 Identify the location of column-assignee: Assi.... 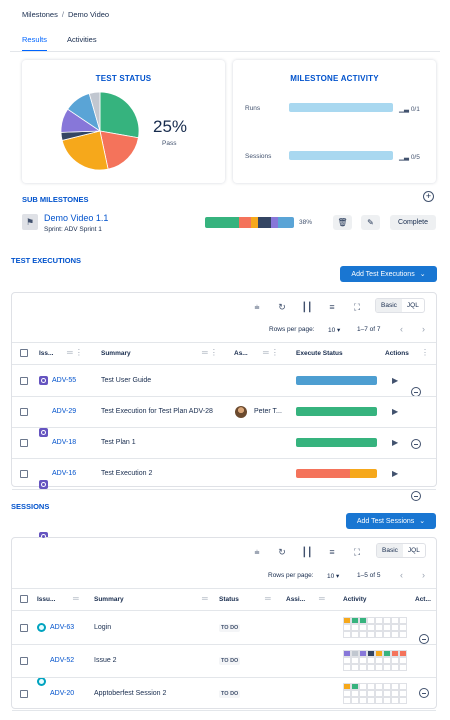
(295, 599).